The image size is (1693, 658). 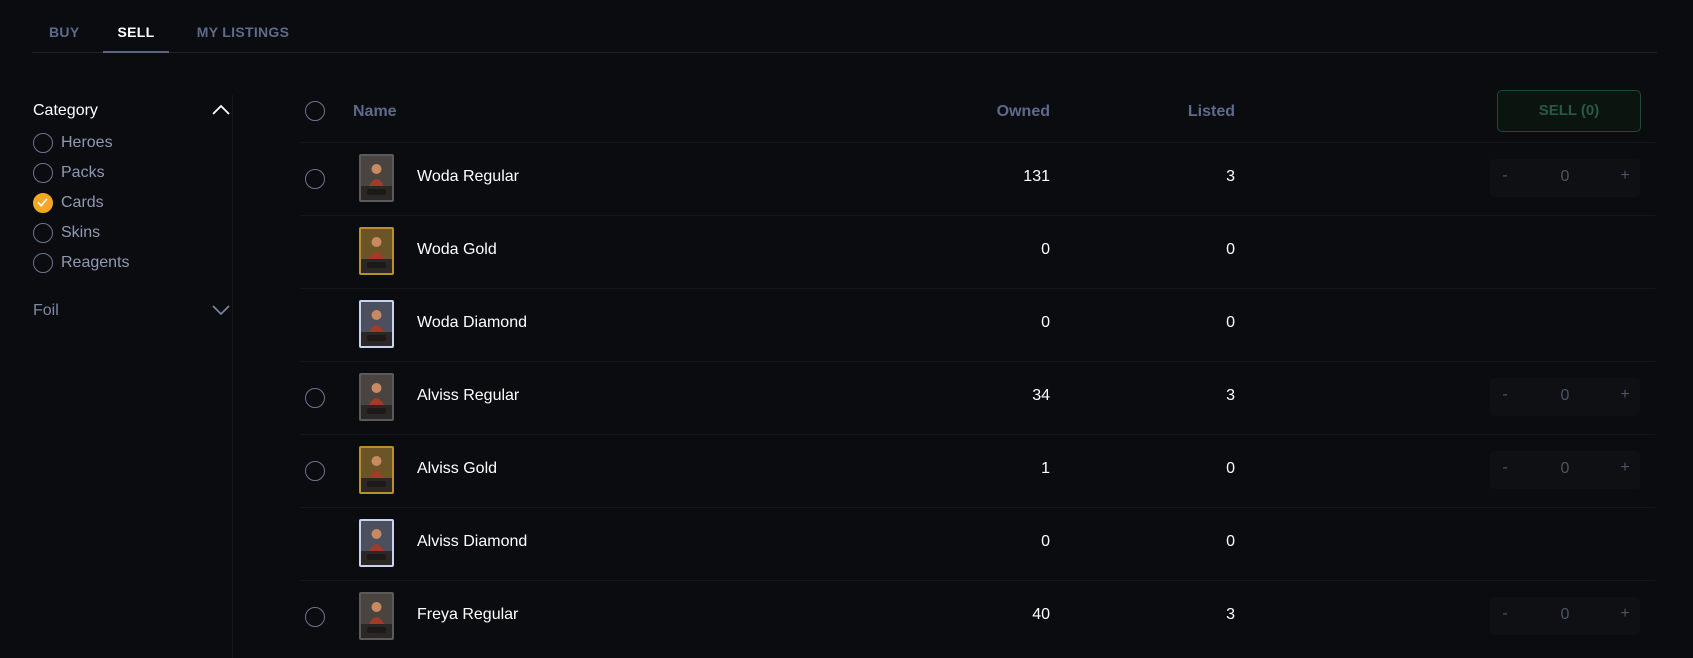 What do you see at coordinates (977, 324) in the screenshot?
I see `table-row: Woda Diamond 0 0` at bounding box center [977, 324].